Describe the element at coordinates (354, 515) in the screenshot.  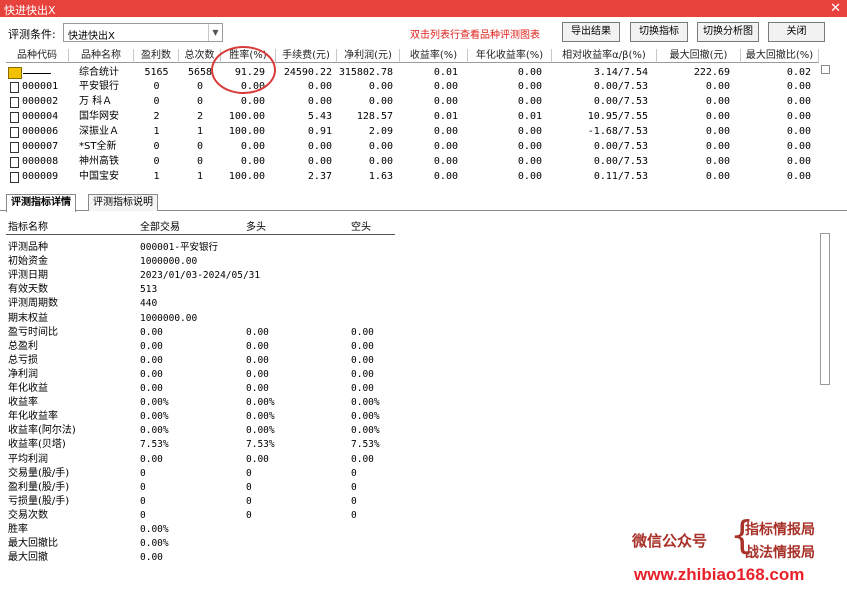
I see `detail-value-short: 0` at that location.